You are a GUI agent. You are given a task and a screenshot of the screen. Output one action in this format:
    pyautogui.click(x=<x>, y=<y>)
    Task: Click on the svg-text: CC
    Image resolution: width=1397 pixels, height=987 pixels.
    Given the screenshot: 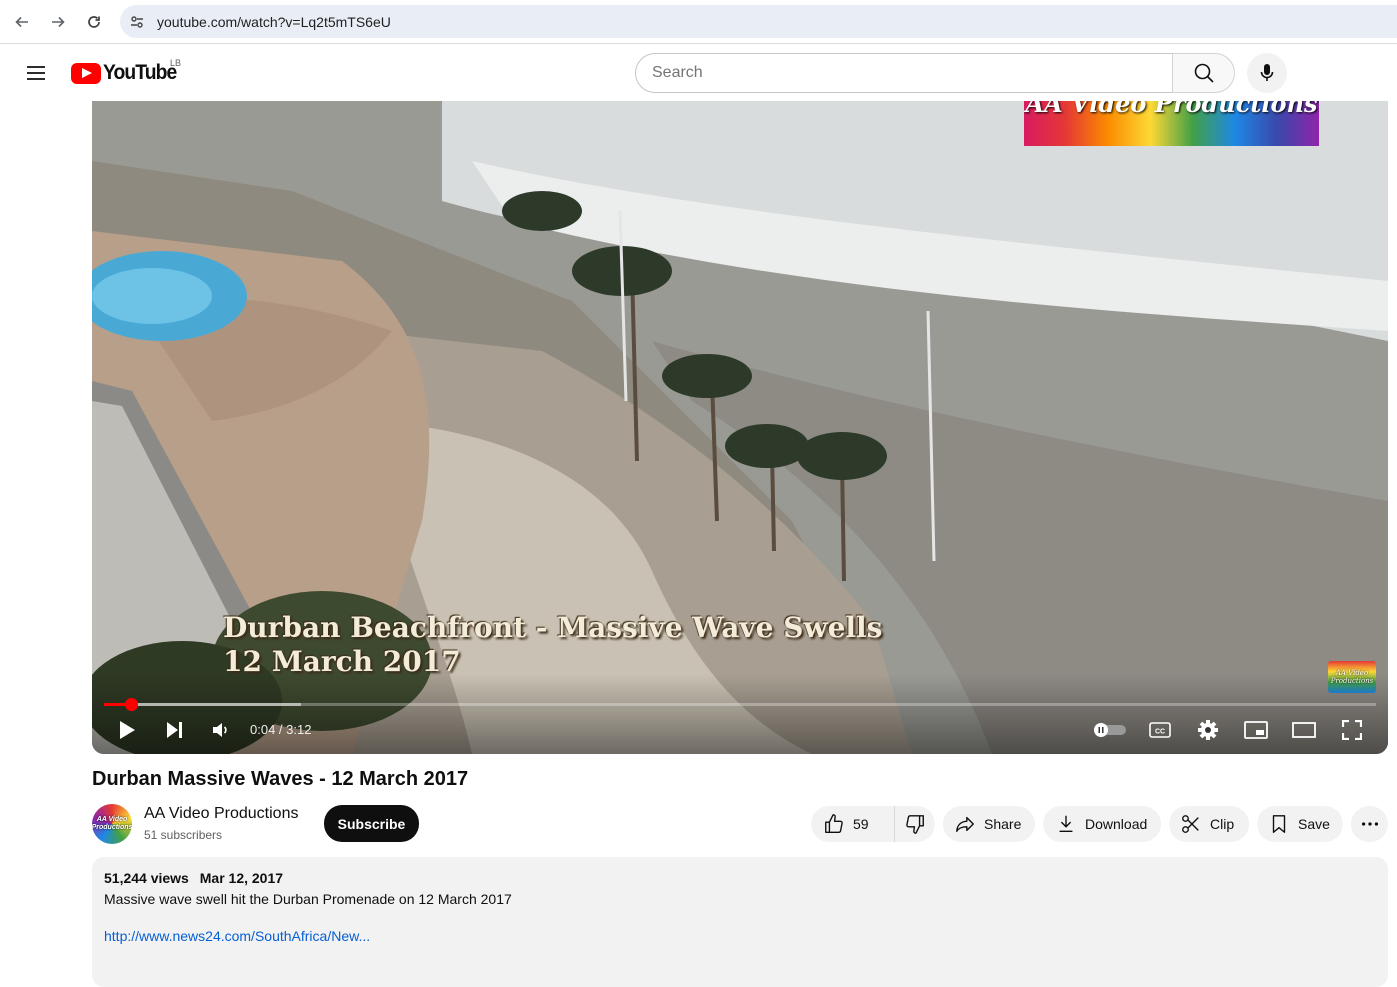 What is the action you would take?
    pyautogui.click(x=1160, y=732)
    